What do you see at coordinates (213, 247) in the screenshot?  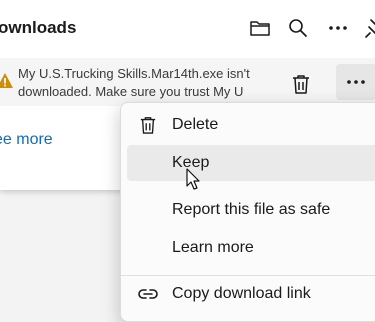 I see `menu-item-label: Learn more` at bounding box center [213, 247].